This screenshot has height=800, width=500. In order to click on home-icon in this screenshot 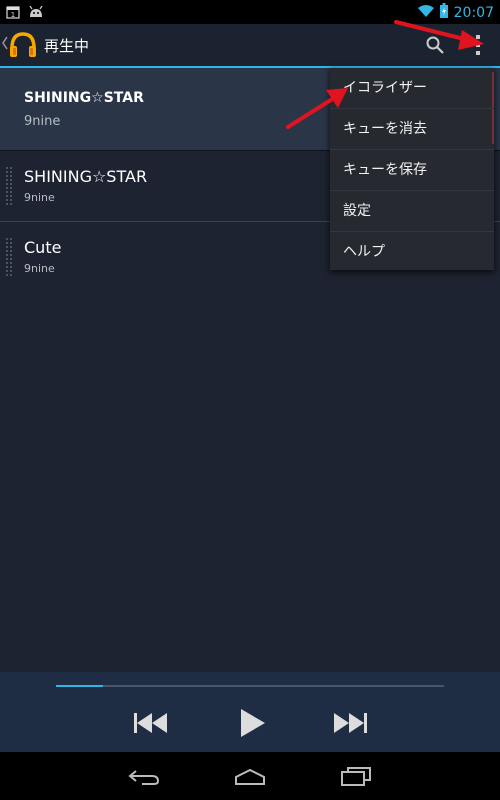, I will do `click(250, 779)`.